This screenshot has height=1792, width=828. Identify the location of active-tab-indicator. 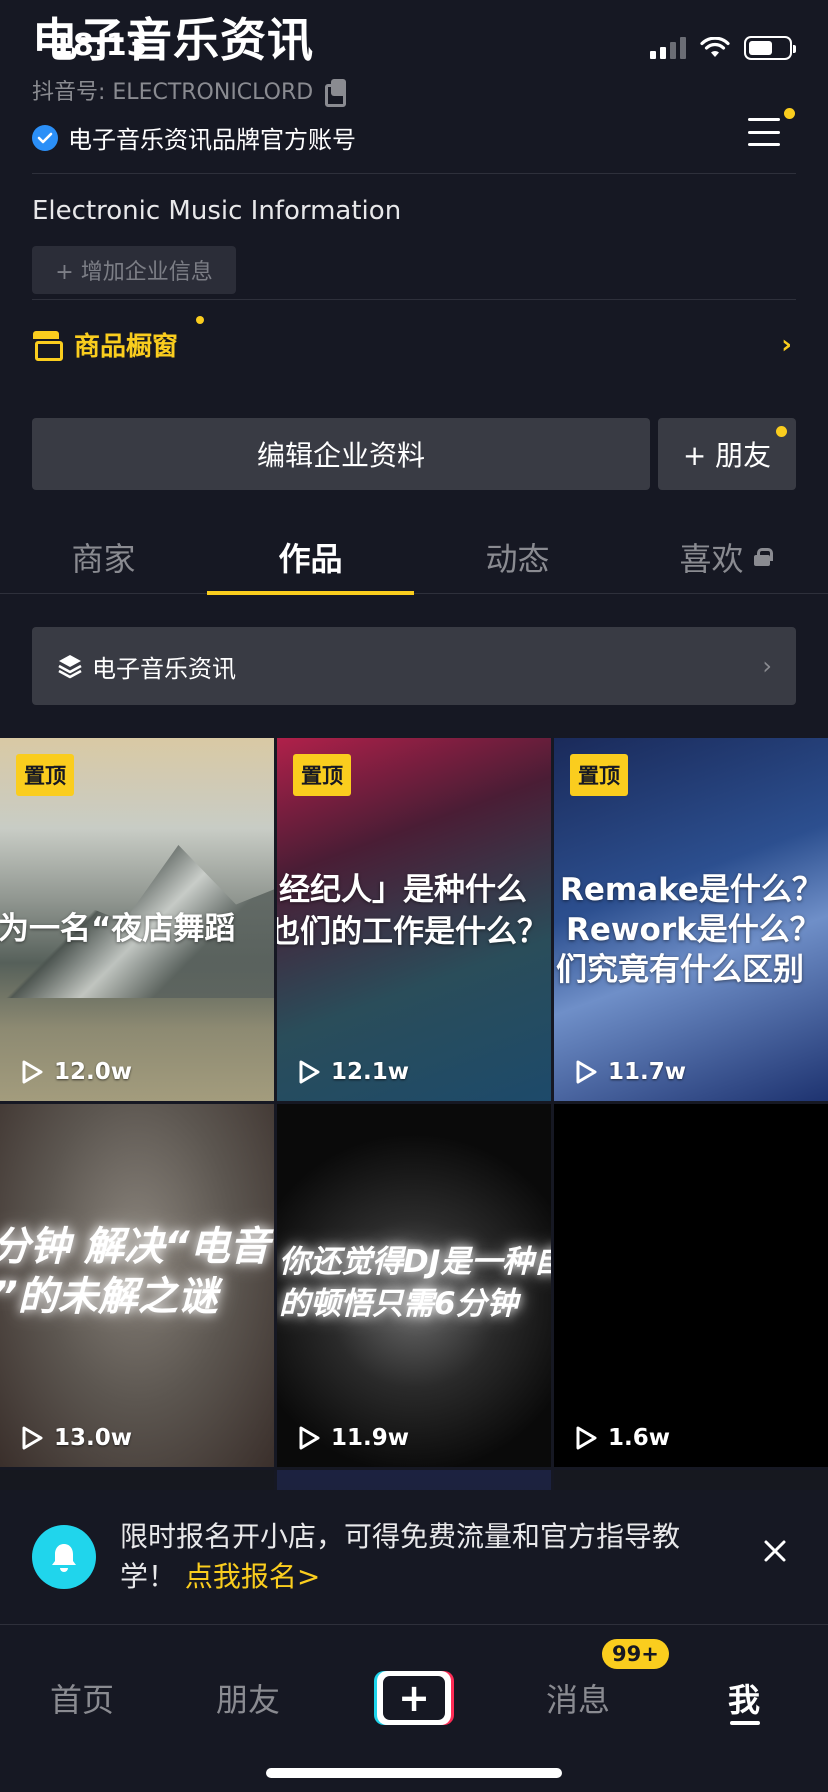
(745, 1723).